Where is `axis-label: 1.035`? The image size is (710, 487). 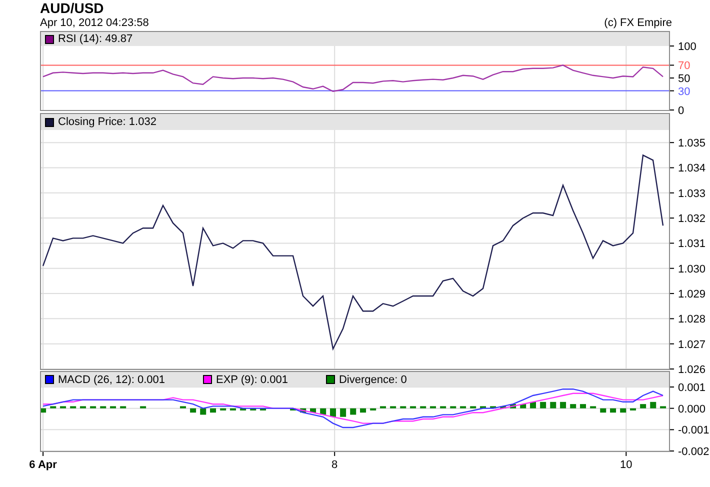
axis-label: 1.035 is located at coordinates (692, 144).